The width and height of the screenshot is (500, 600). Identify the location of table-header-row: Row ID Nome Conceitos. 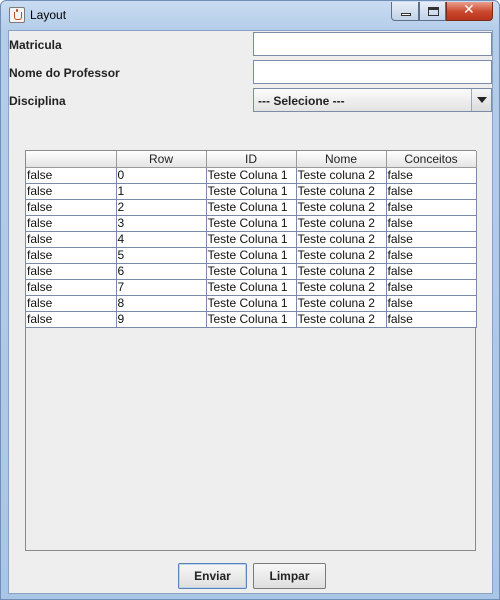
(251, 159).